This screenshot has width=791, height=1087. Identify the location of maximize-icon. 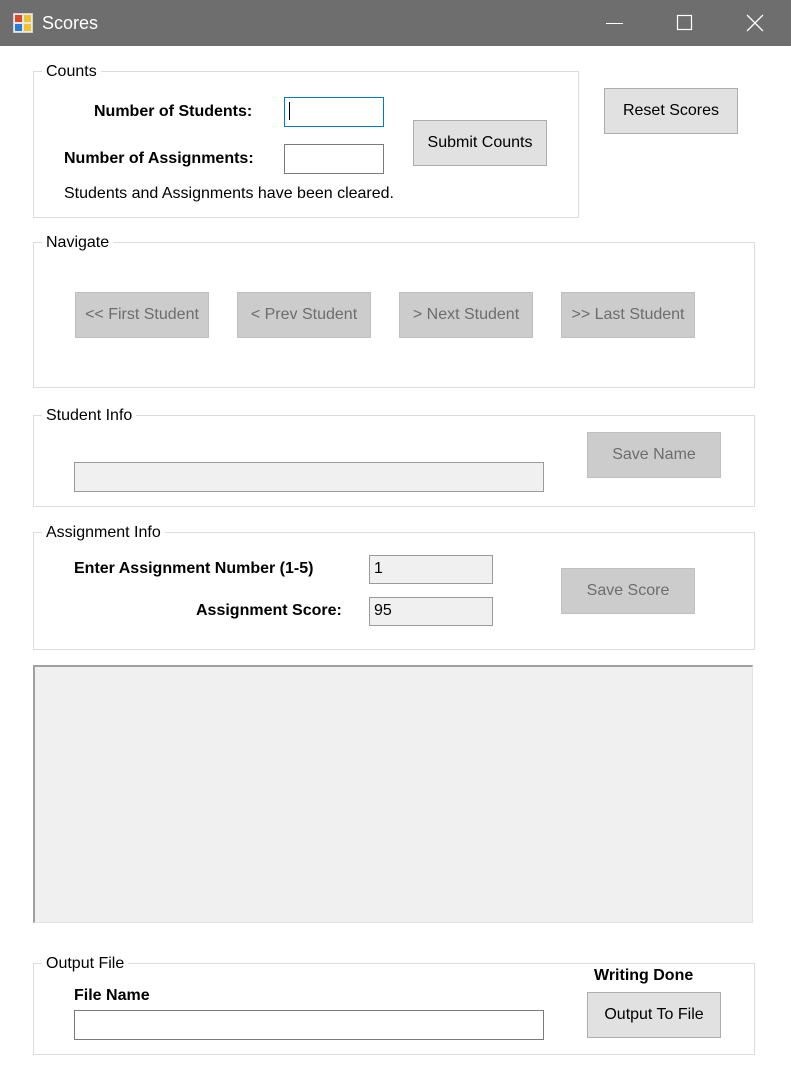
(684, 22).